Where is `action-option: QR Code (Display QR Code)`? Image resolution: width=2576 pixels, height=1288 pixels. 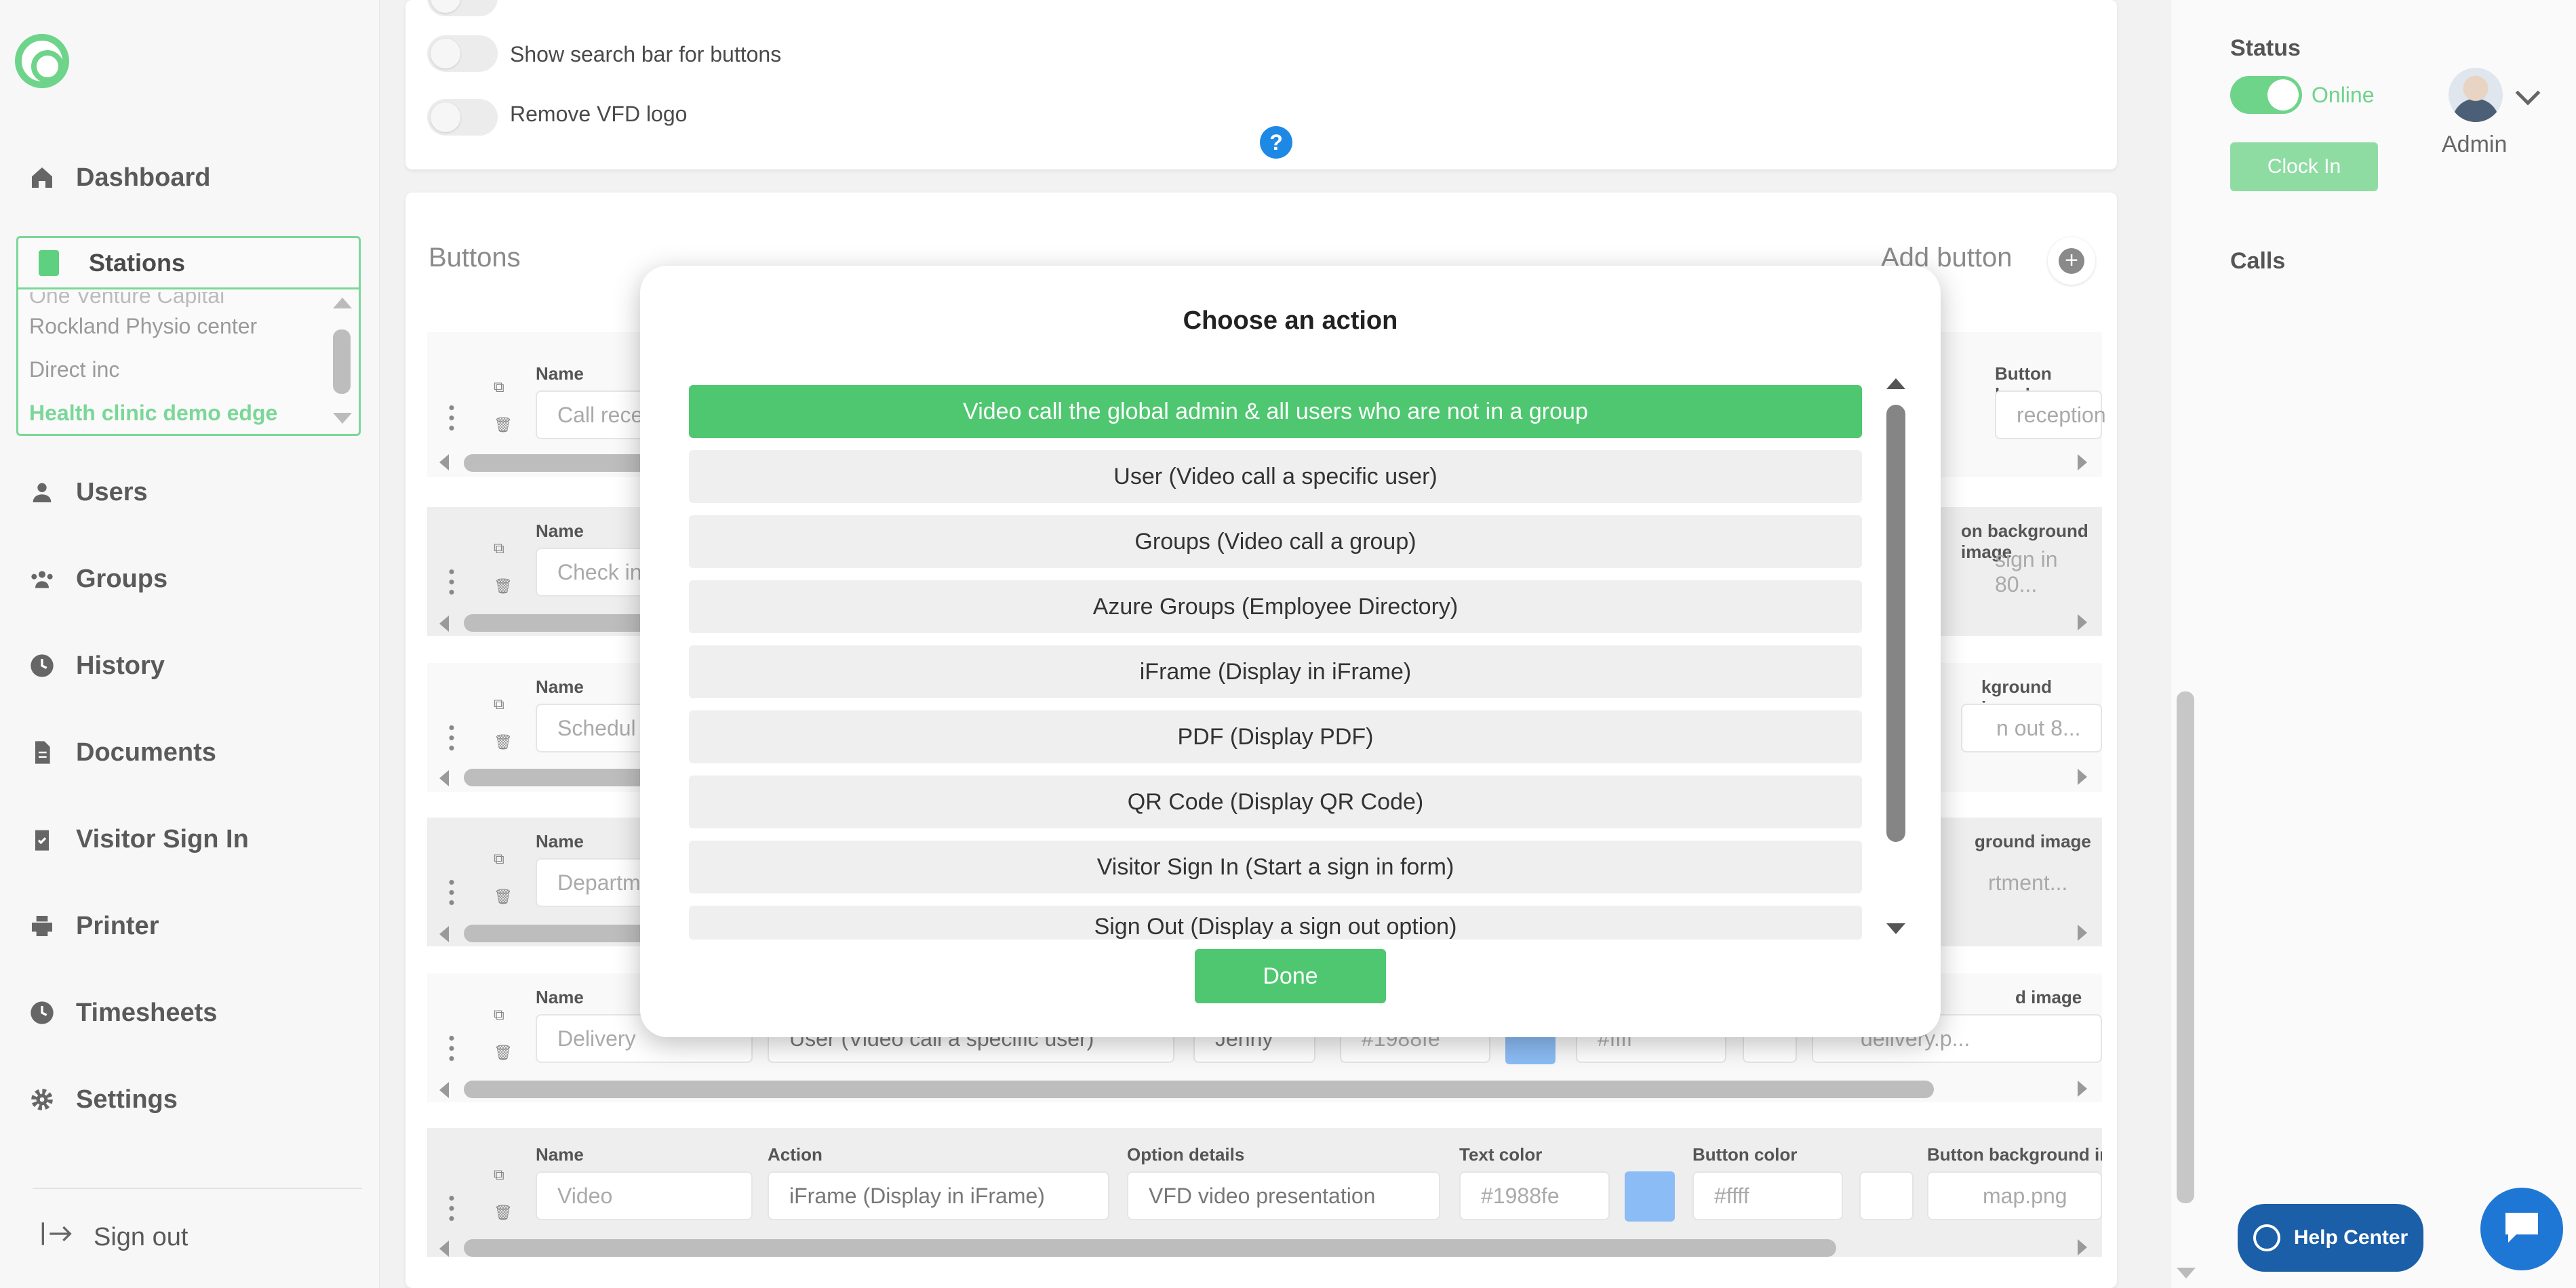 action-option: QR Code (Display QR Code) is located at coordinates (1275, 802).